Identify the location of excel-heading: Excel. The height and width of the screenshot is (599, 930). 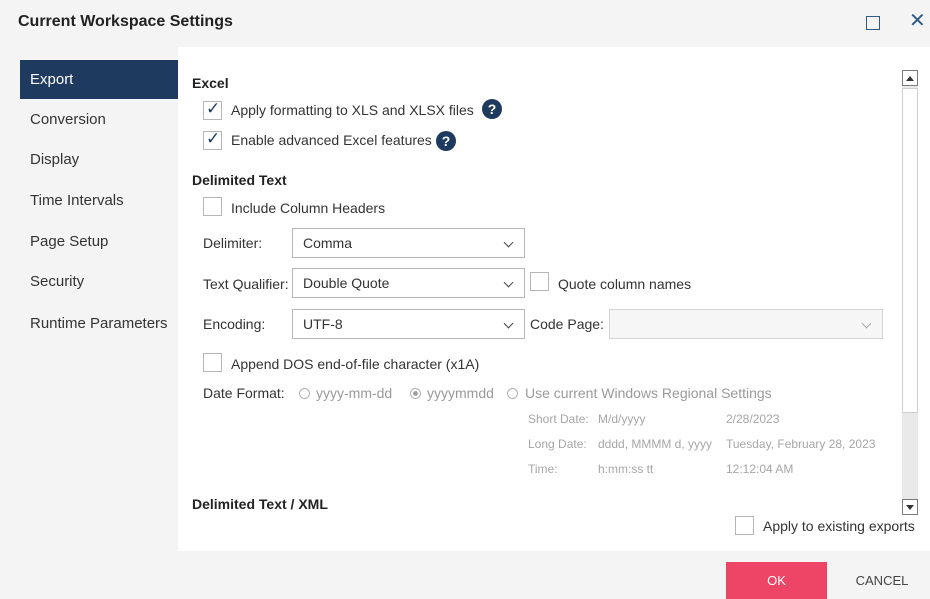
(210, 83).